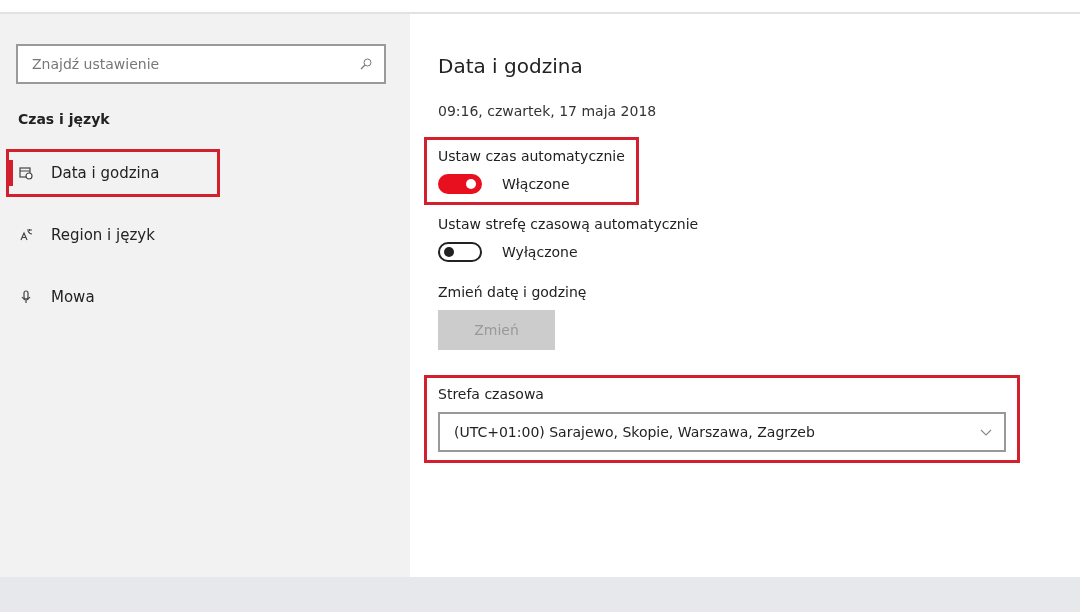 This screenshot has width=1080, height=612. What do you see at coordinates (491, 394) in the screenshot?
I see `setting-label: Strefa czasowa` at bounding box center [491, 394].